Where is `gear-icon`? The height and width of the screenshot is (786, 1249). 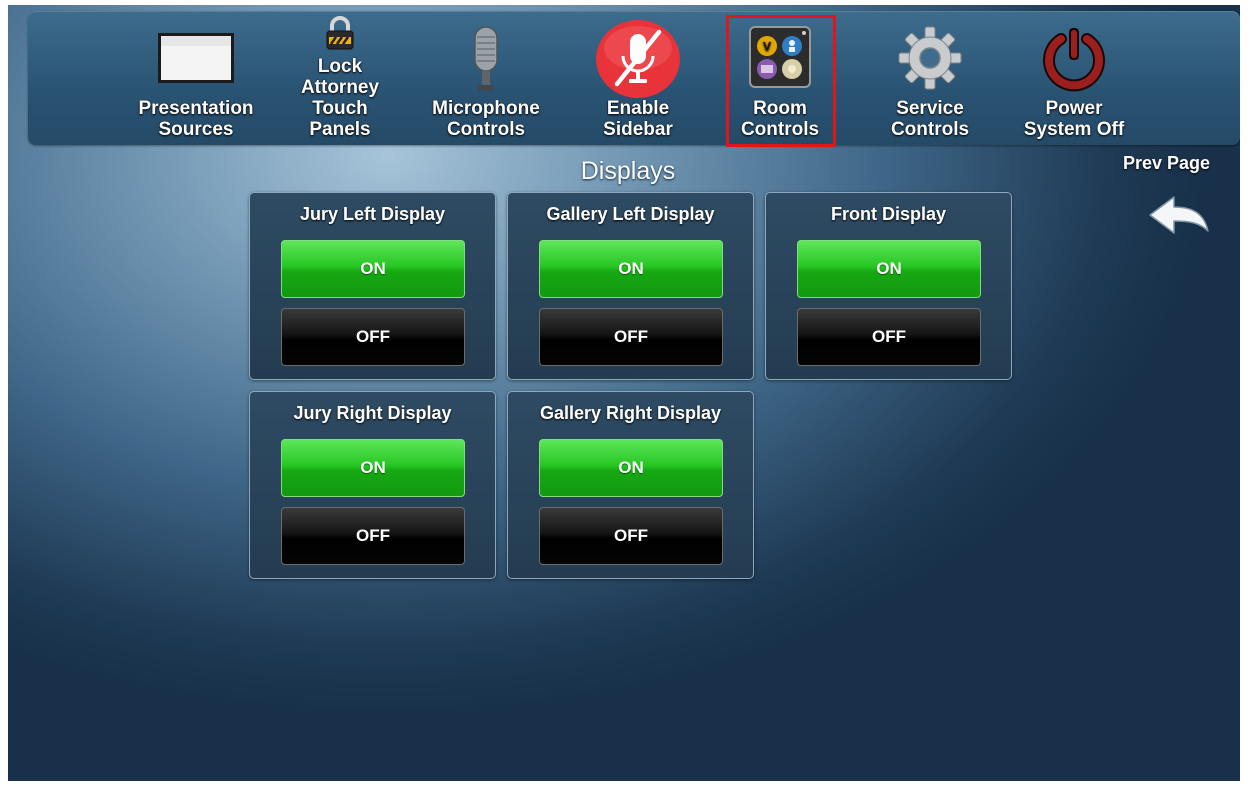
gear-icon is located at coordinates (930, 58).